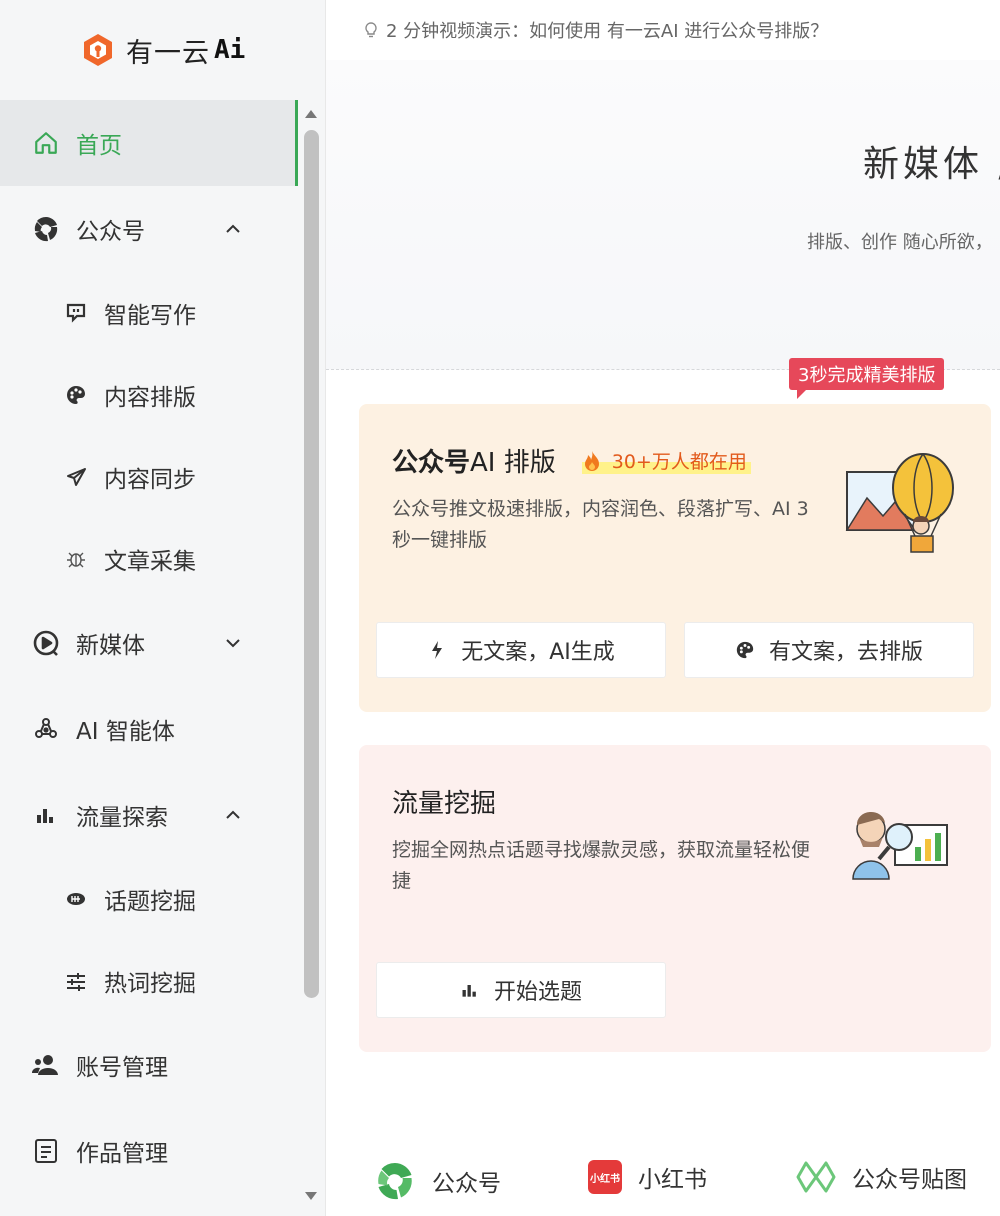 This screenshot has height=1216, width=1000. I want to click on sidebar-item-new-media: 新媒体, so click(149, 643).